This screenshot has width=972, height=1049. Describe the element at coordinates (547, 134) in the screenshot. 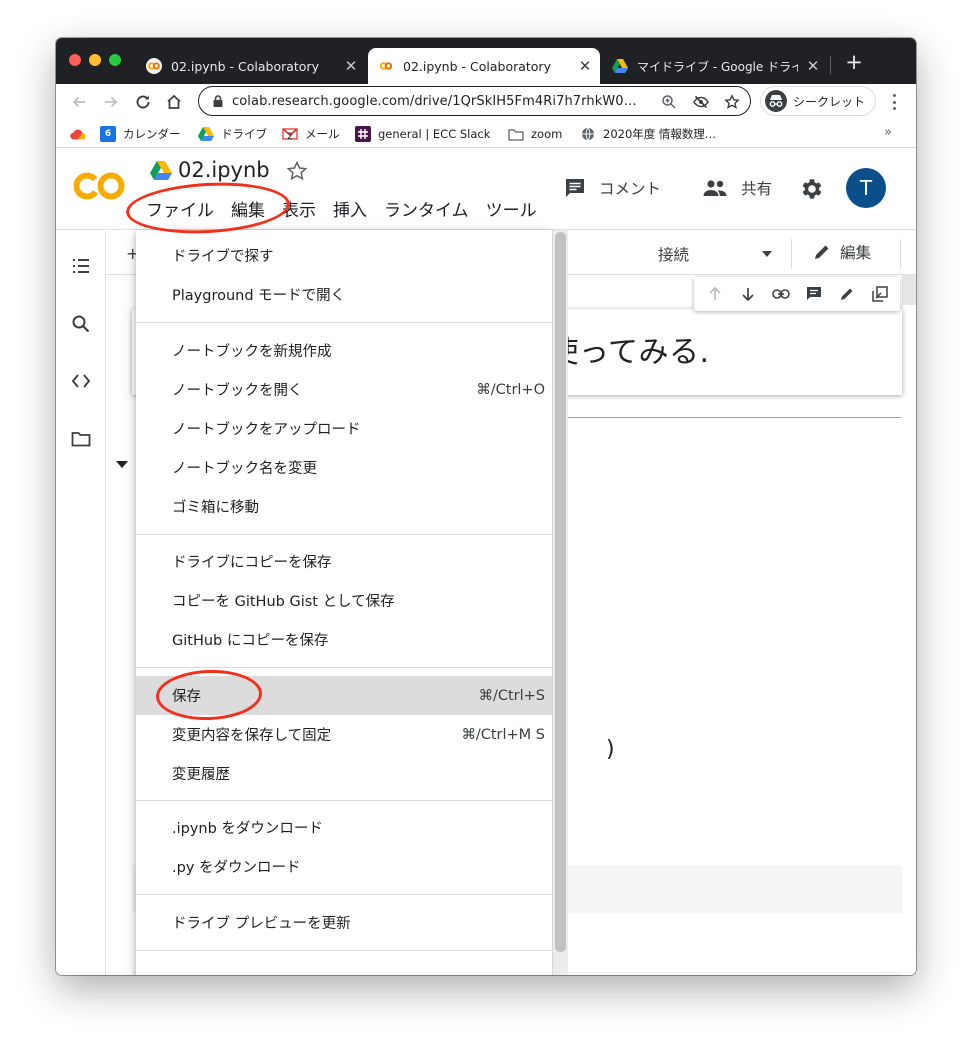

I see `bookmark-label: zoom` at that location.